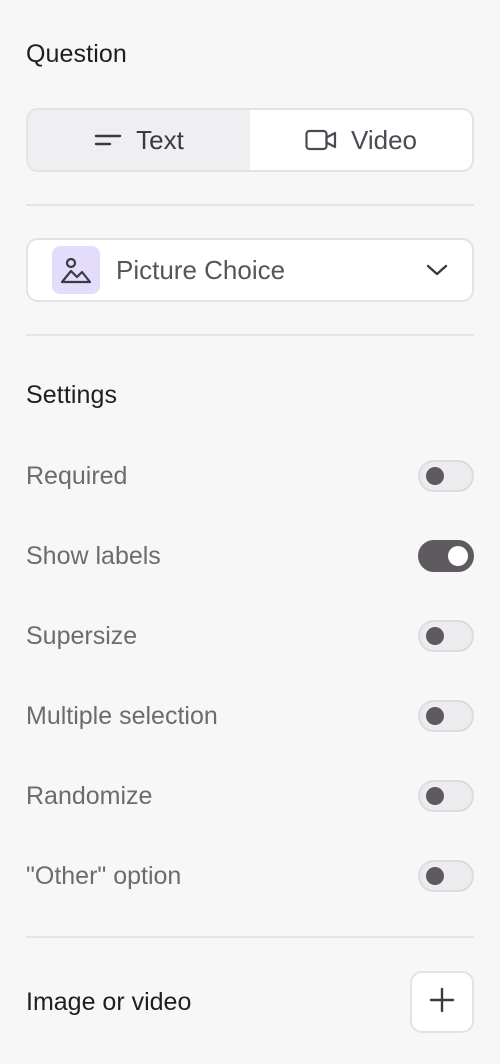 The width and height of the screenshot is (500, 1064). What do you see at coordinates (201, 269) in the screenshot?
I see `question-type-value: Picture Choice` at bounding box center [201, 269].